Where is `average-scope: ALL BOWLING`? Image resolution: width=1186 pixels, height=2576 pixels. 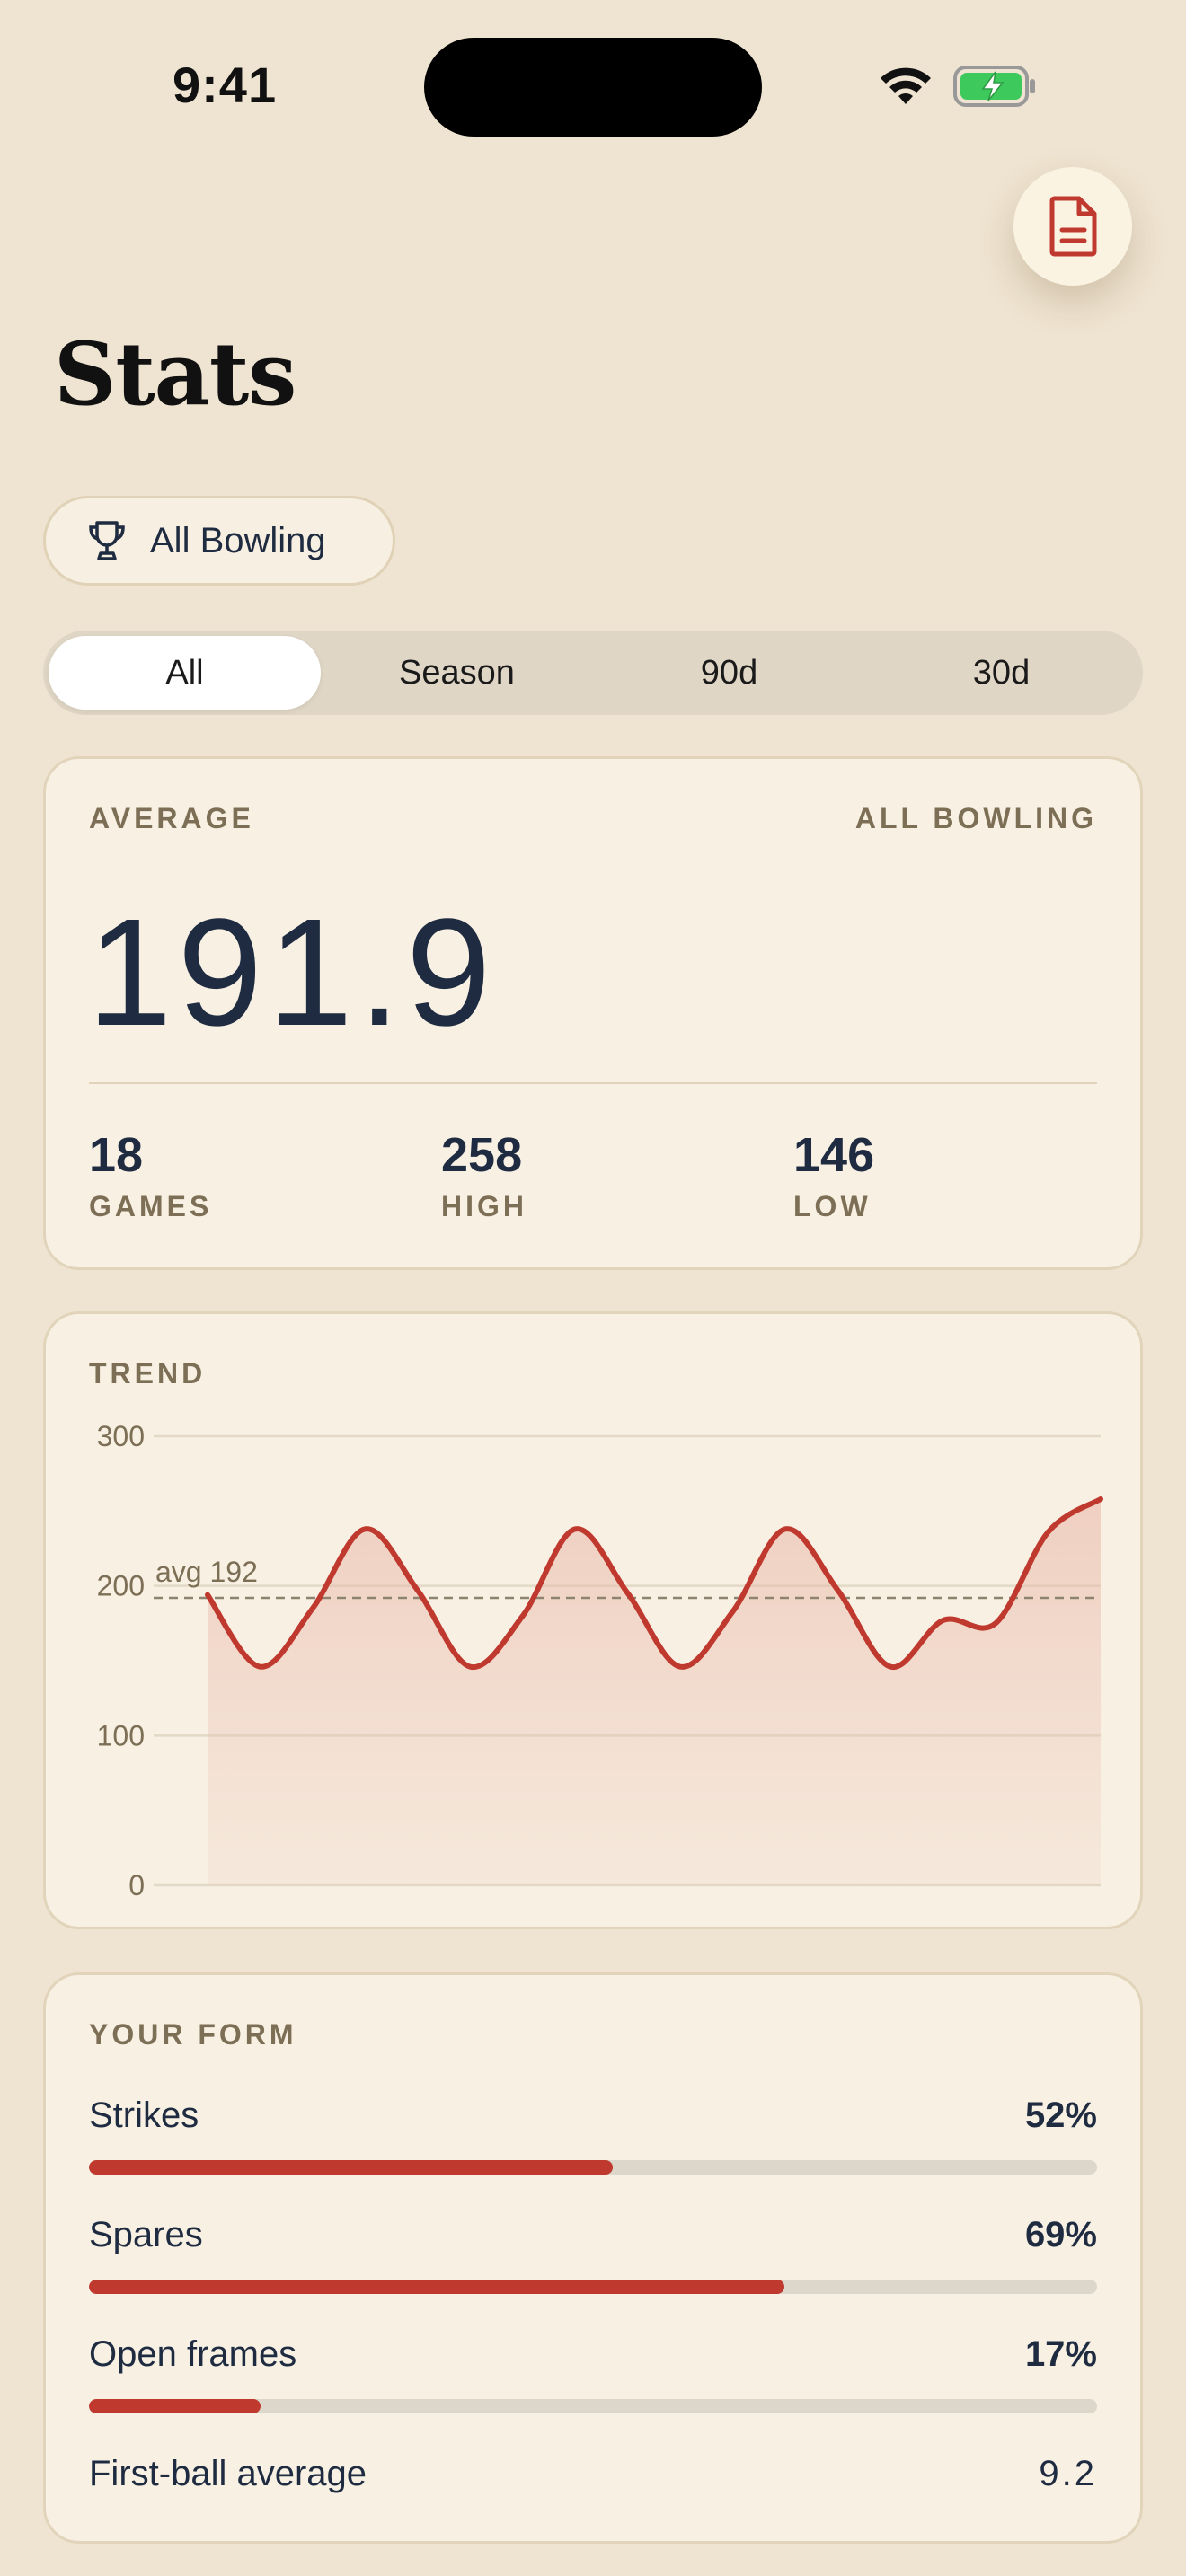
average-scope: ALL BOWLING is located at coordinates (975, 818).